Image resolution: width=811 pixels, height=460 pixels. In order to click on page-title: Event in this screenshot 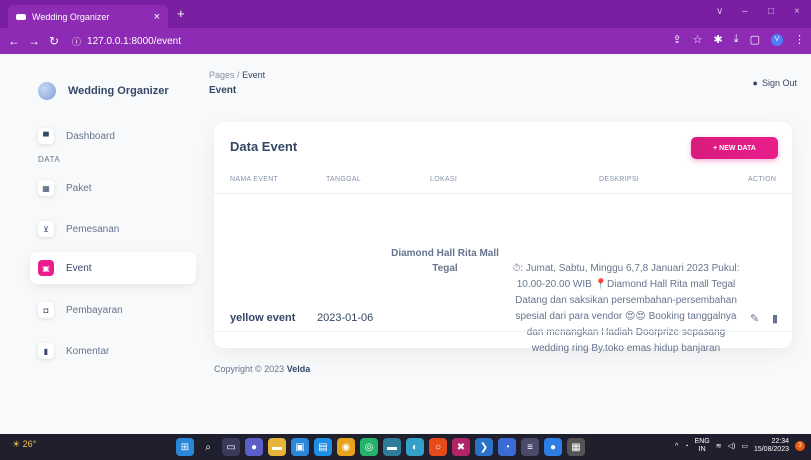, I will do `click(223, 90)`.